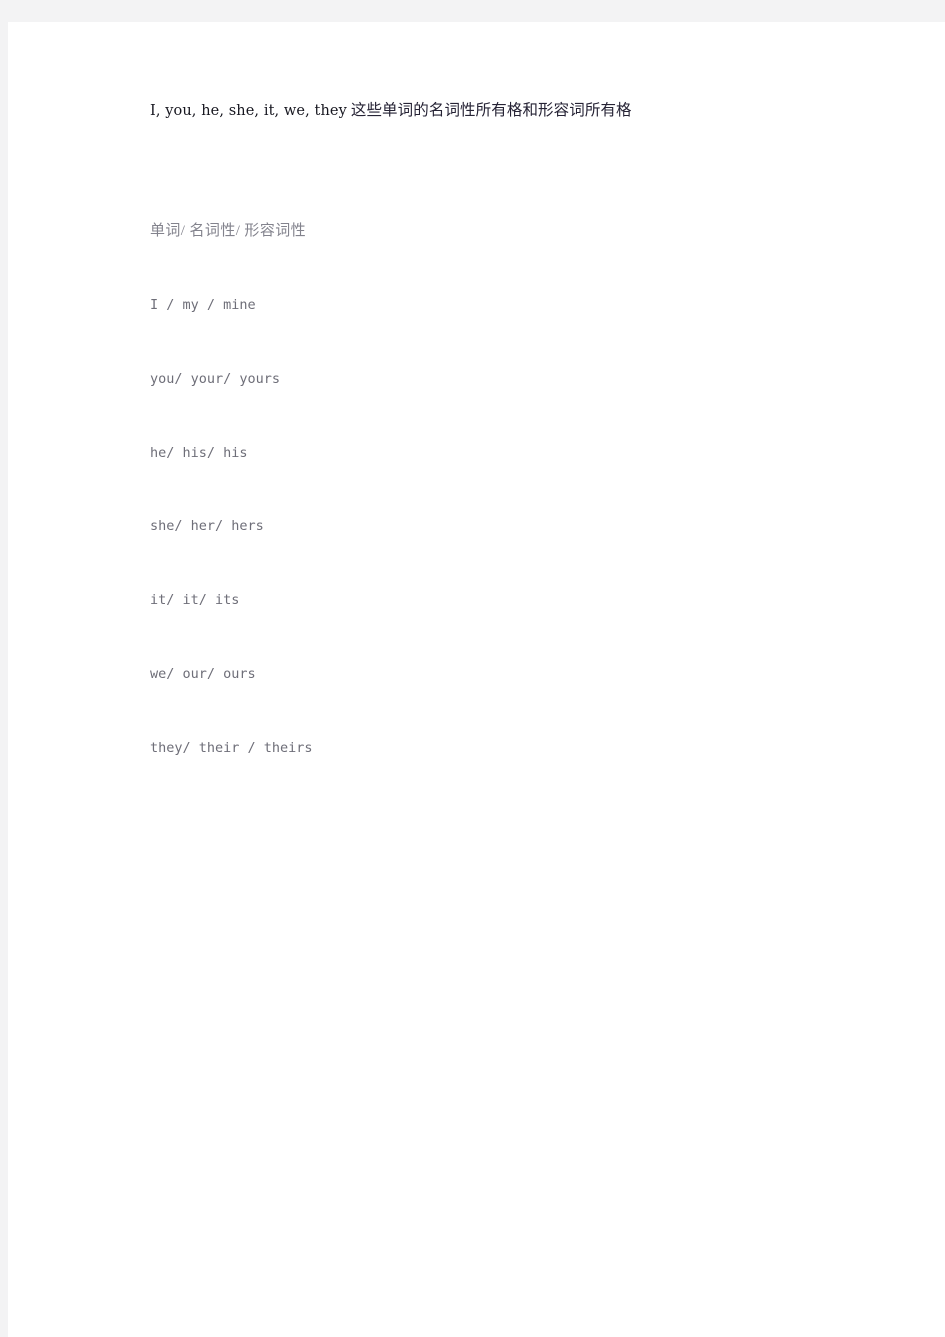  I want to click on list-item: you/ your/ yours, so click(215, 378).